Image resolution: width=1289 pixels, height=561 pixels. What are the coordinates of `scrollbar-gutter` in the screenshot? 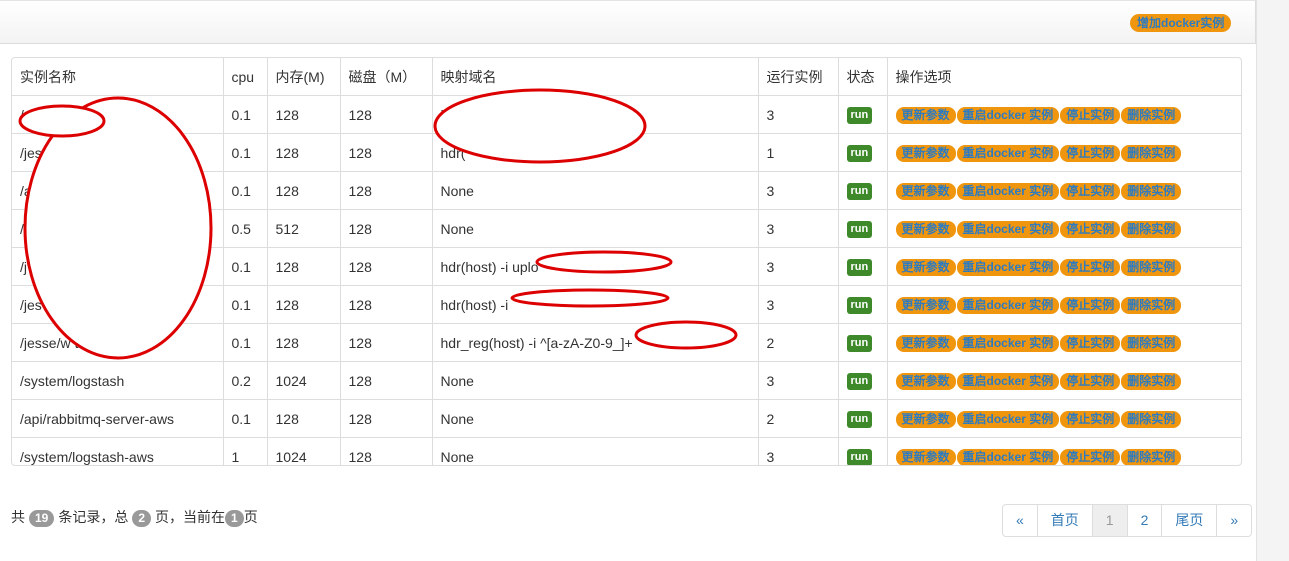 It's located at (1272, 280).